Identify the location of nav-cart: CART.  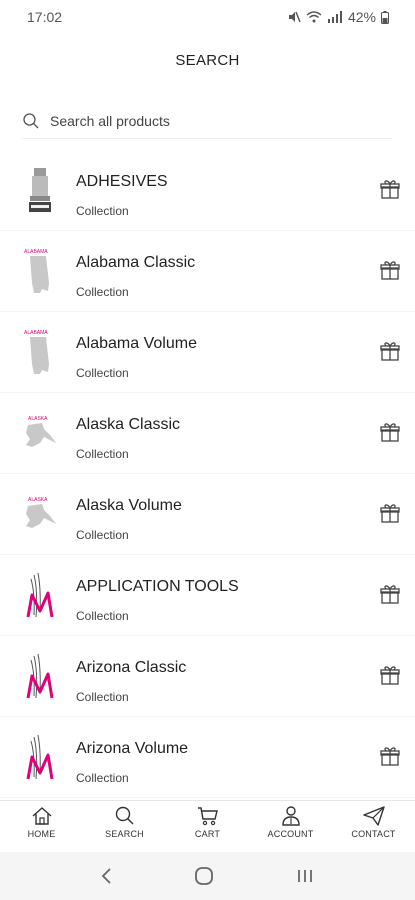
(207, 826).